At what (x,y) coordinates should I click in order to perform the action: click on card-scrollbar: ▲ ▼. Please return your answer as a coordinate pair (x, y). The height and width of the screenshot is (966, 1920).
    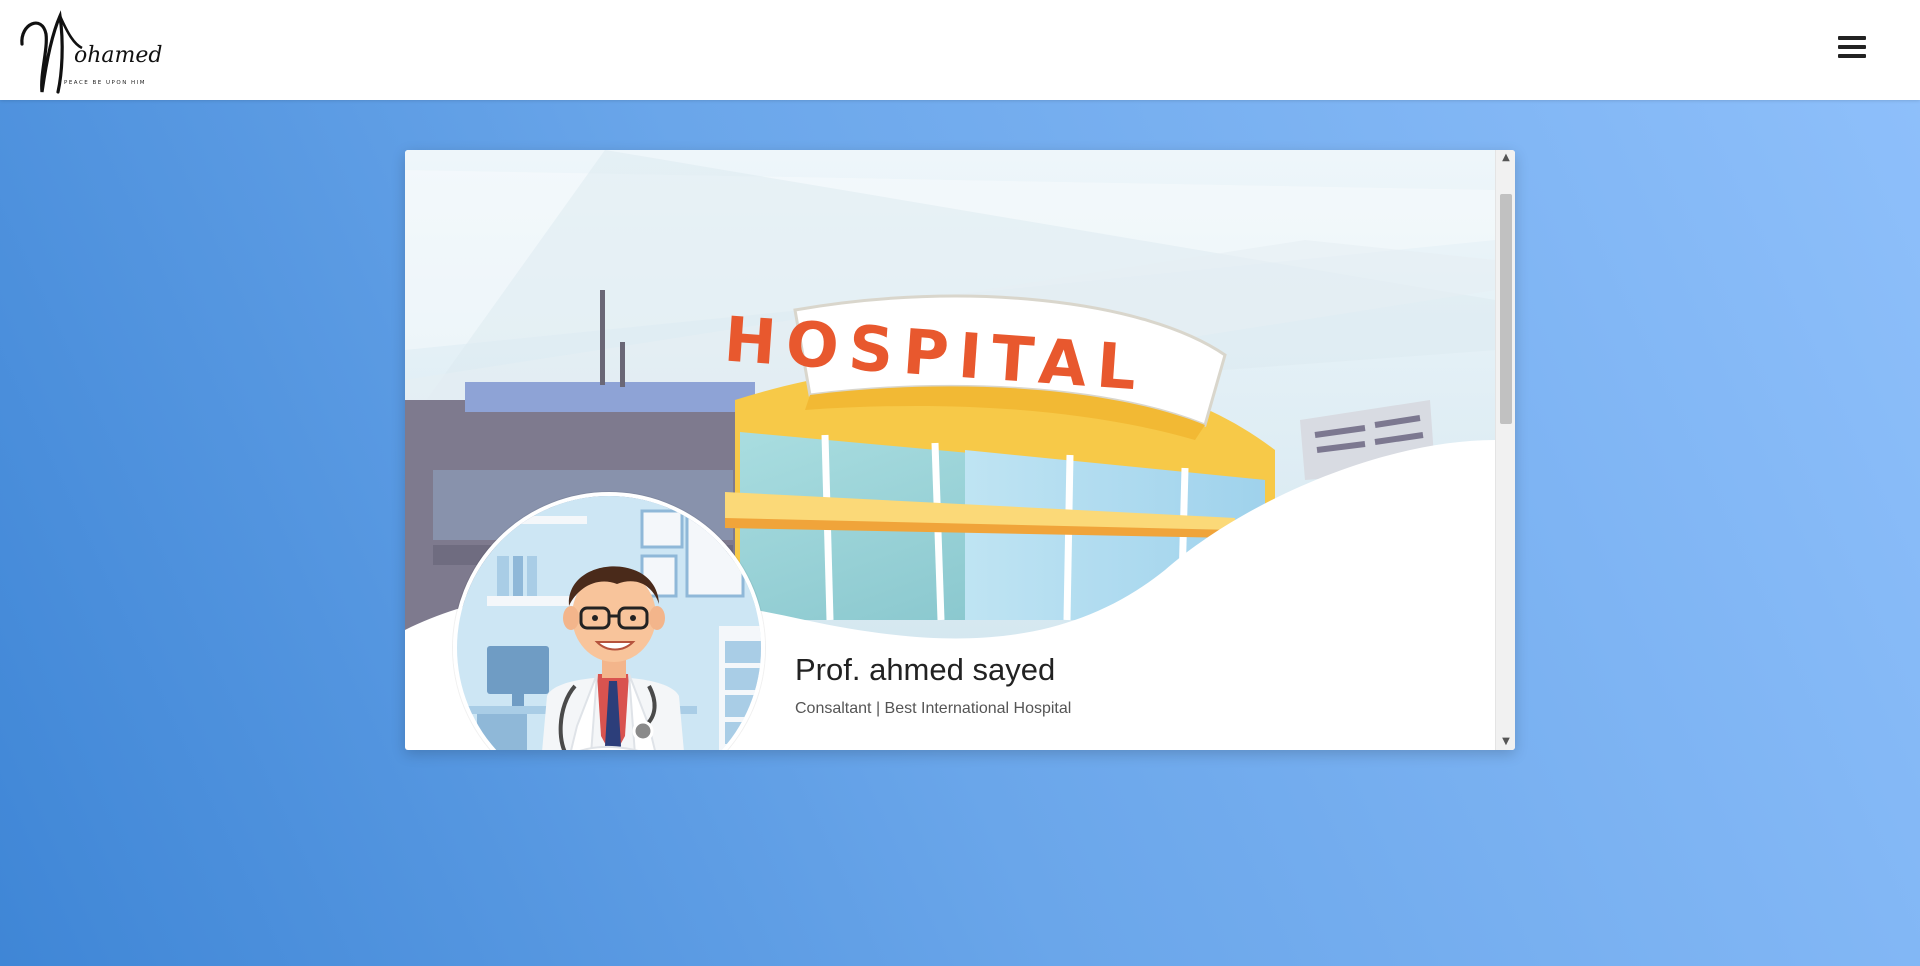
    Looking at the image, I should click on (1505, 450).